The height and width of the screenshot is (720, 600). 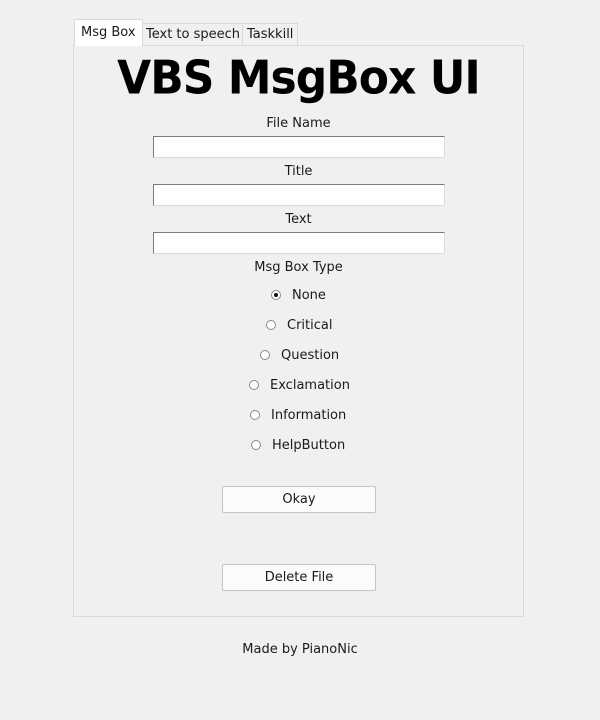 I want to click on text-label: Text, so click(x=298, y=219).